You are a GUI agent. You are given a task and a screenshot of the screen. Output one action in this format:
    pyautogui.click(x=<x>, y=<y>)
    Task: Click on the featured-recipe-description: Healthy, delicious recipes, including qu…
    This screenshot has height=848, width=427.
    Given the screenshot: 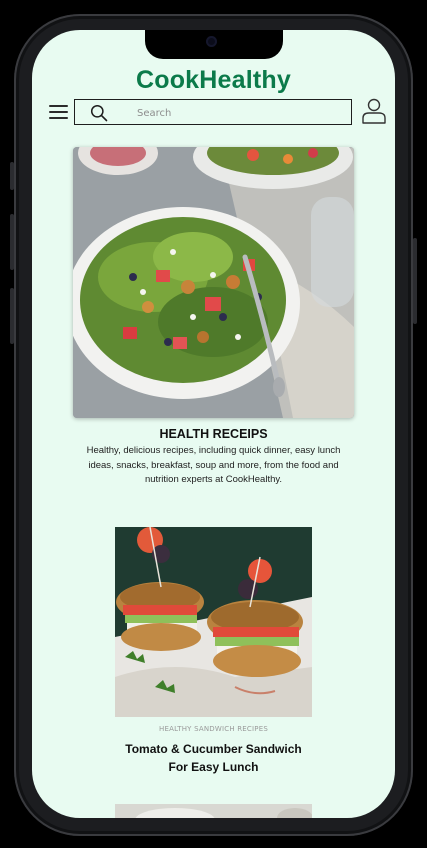 What is the action you would take?
    pyautogui.click(x=213, y=465)
    